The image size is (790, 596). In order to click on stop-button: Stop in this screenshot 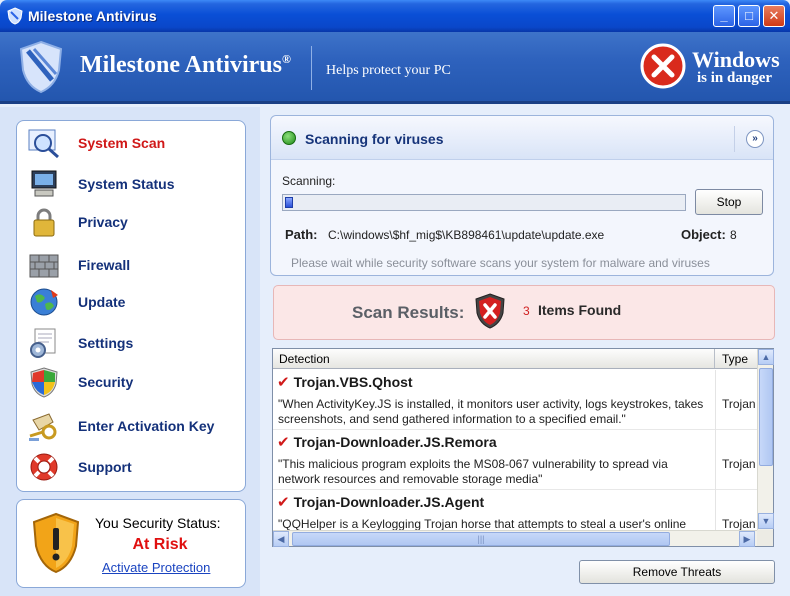, I will do `click(729, 202)`.